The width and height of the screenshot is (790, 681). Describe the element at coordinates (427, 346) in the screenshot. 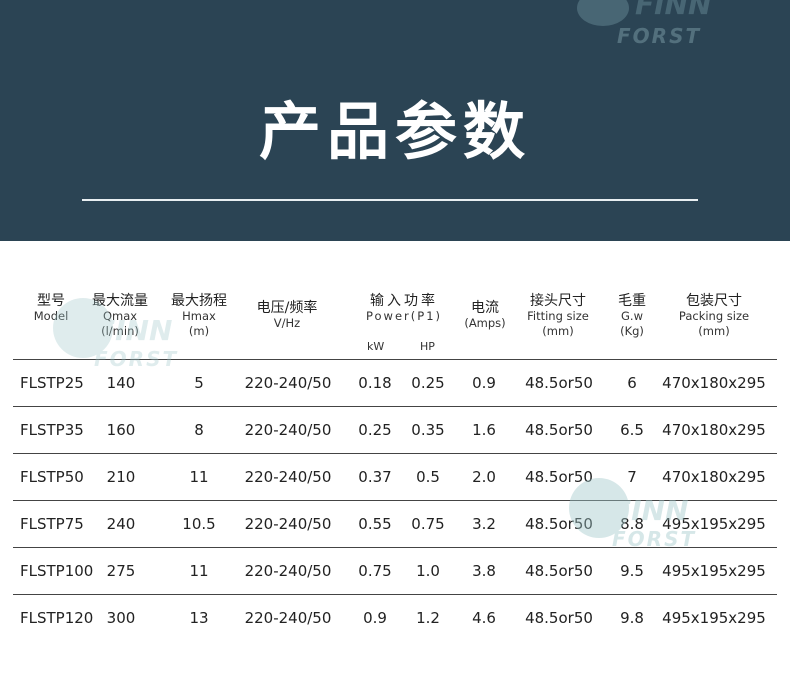

I see `header-power-hp: HP` at that location.